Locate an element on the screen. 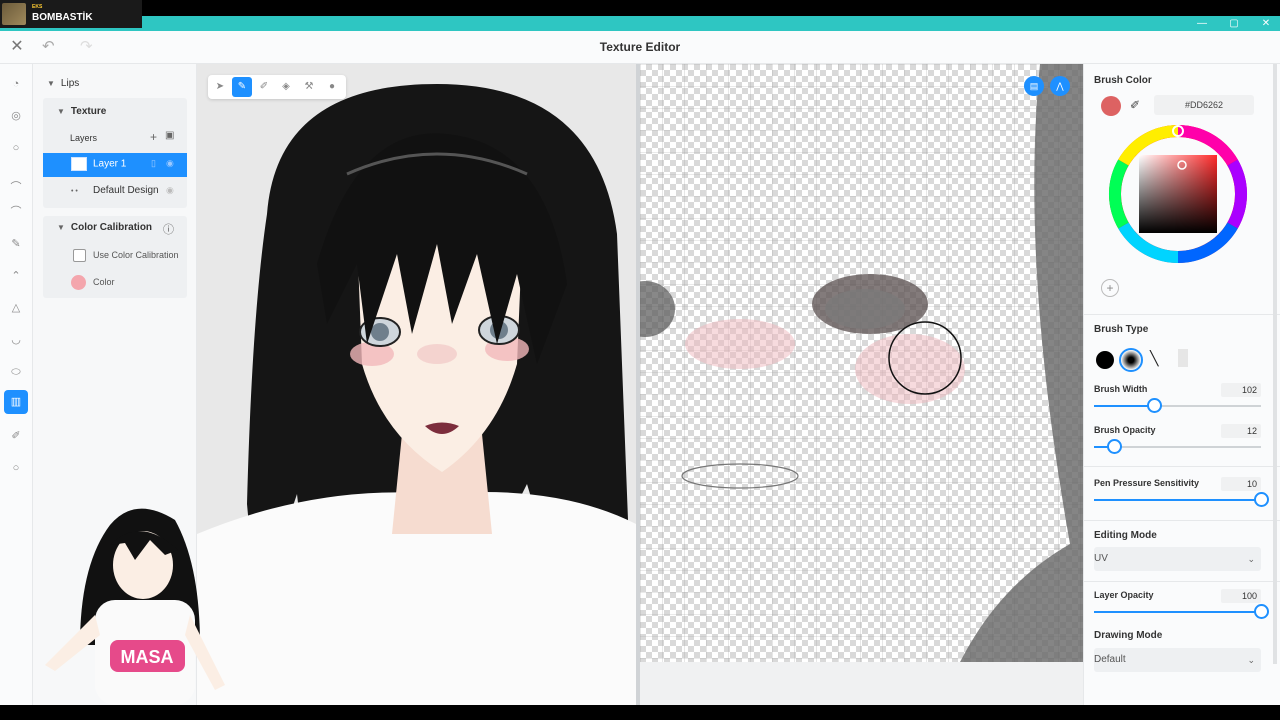 This screenshot has height=720, width=1280. paint-toolbar: ➤ ✎ ✐ ◈ ⚒ ● is located at coordinates (277, 87).